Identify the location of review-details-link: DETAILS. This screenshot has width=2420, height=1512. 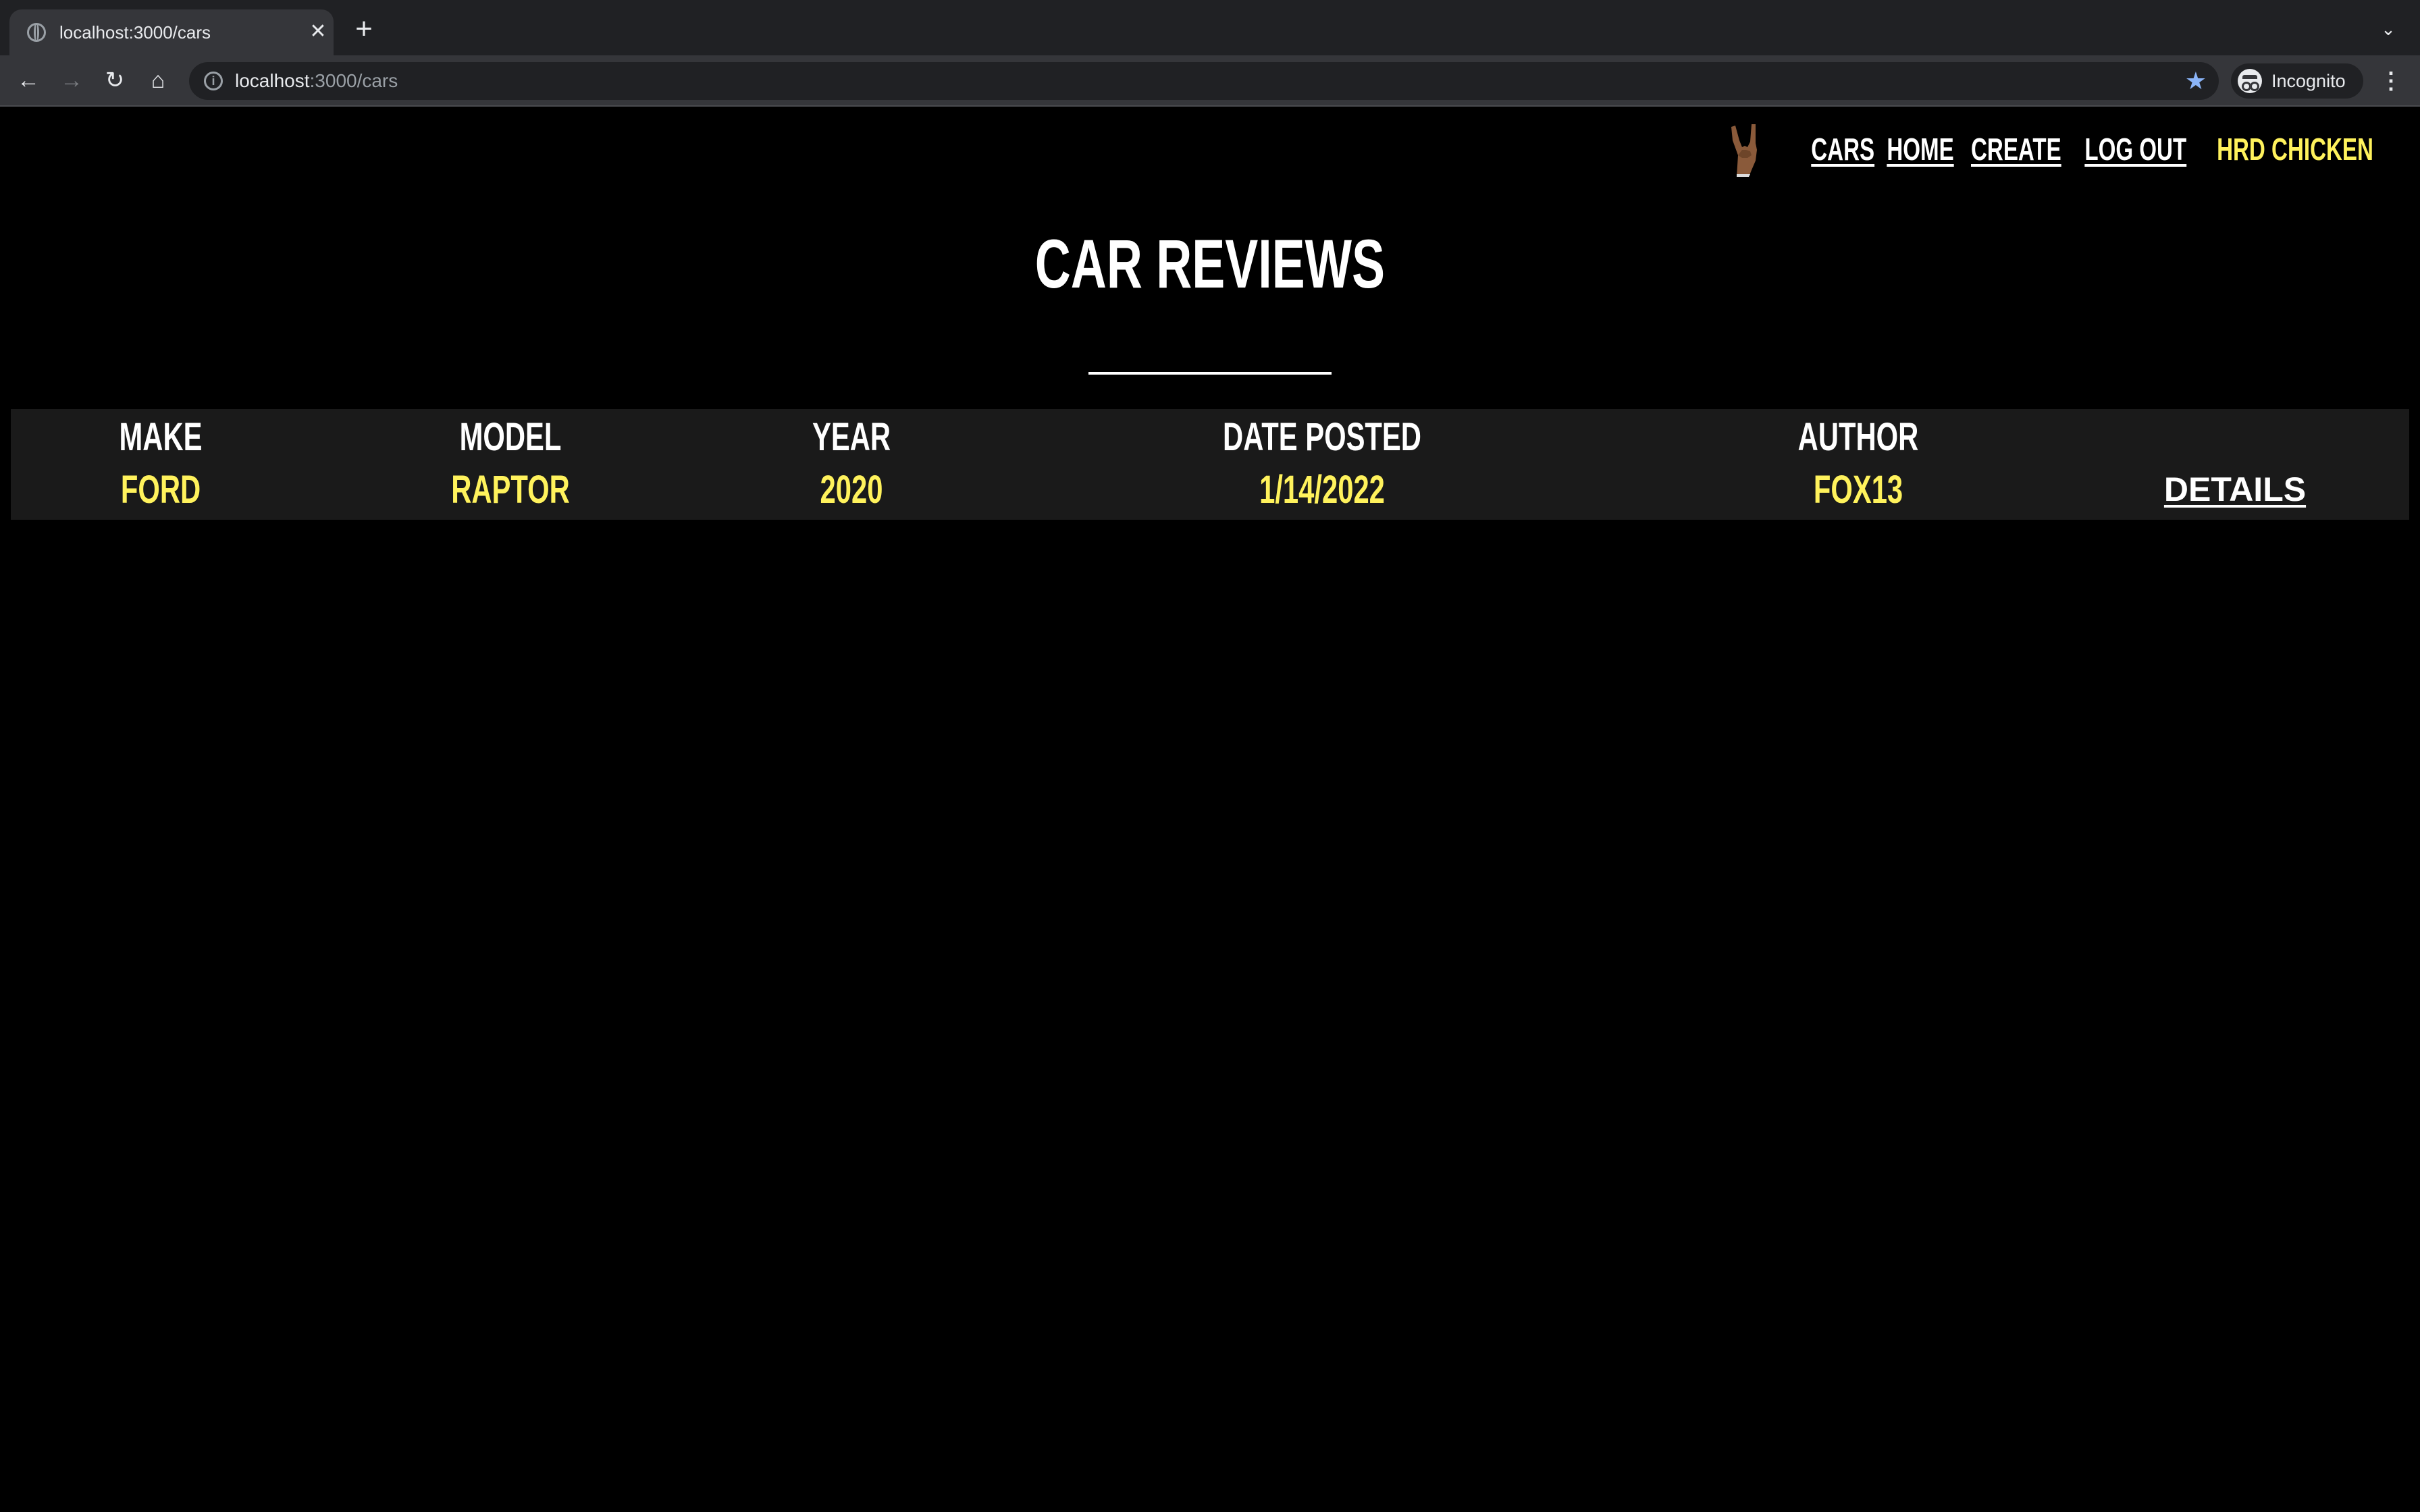
(2235, 489).